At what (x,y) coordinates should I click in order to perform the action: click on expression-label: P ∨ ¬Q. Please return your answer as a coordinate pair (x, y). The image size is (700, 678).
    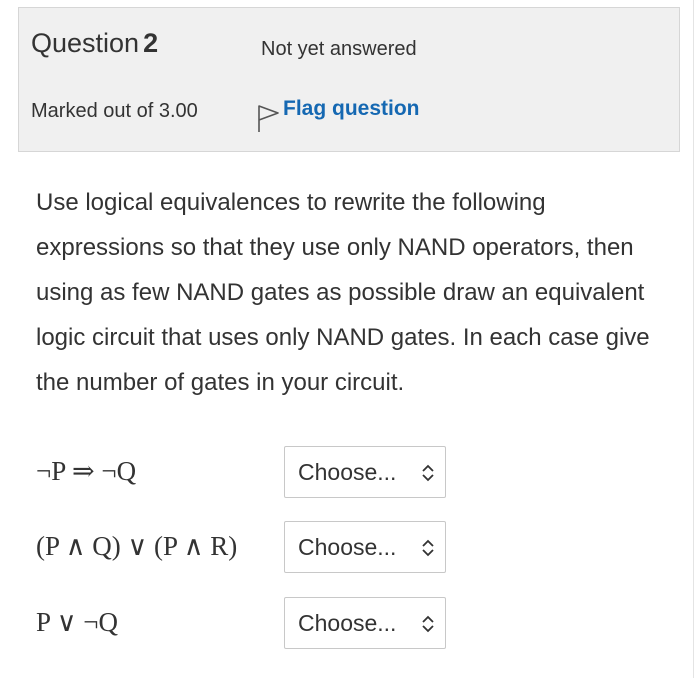
    Looking at the image, I should click on (77, 622).